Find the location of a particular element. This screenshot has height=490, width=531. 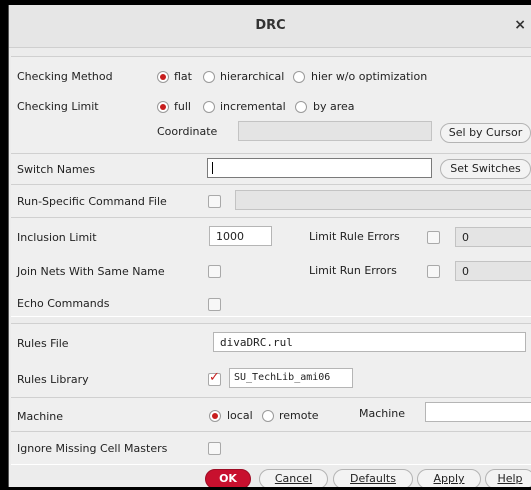

rules-library-label: Rules Library is located at coordinates (53, 379).